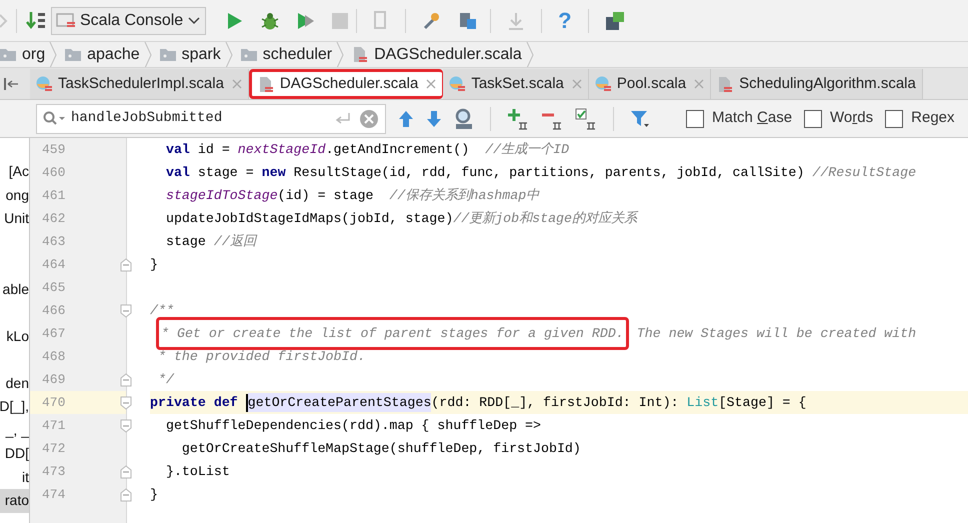 This screenshot has height=523, width=968. Describe the element at coordinates (23, 54) in the screenshot. I see `breadcrumb-item: org` at that location.